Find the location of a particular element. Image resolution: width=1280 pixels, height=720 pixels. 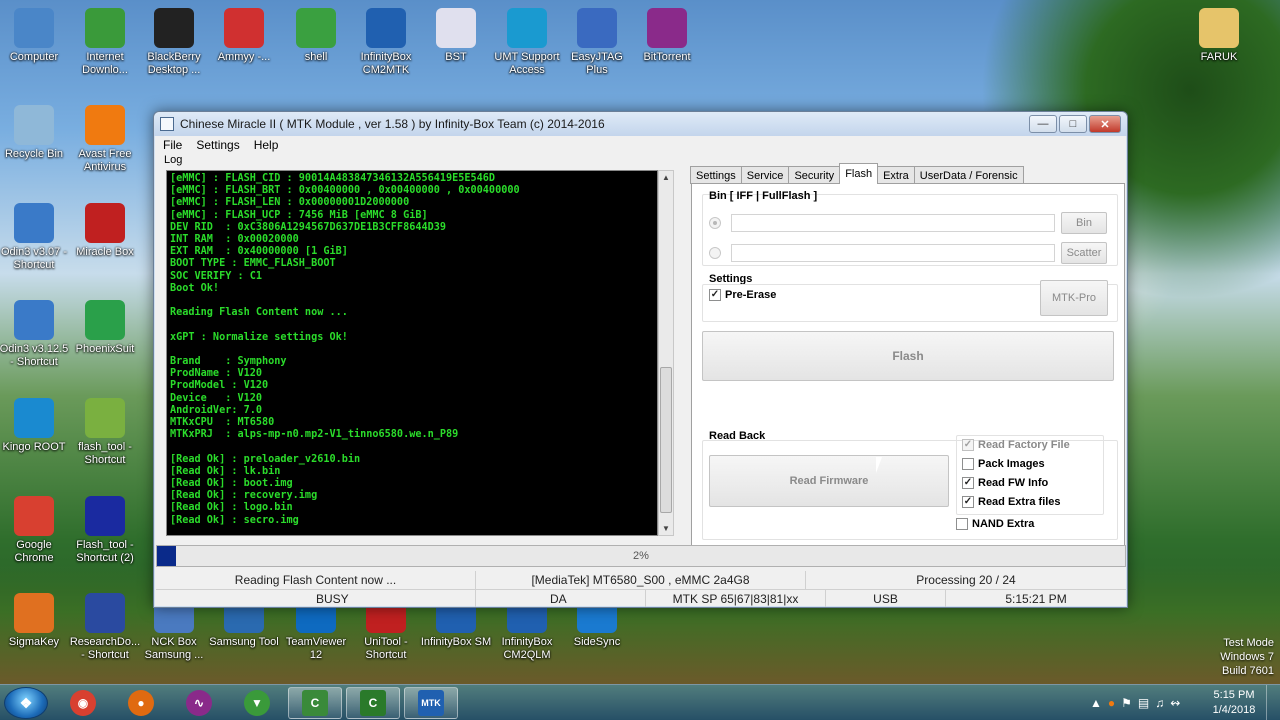

taskbar-idm: ▼ is located at coordinates (257, 703).